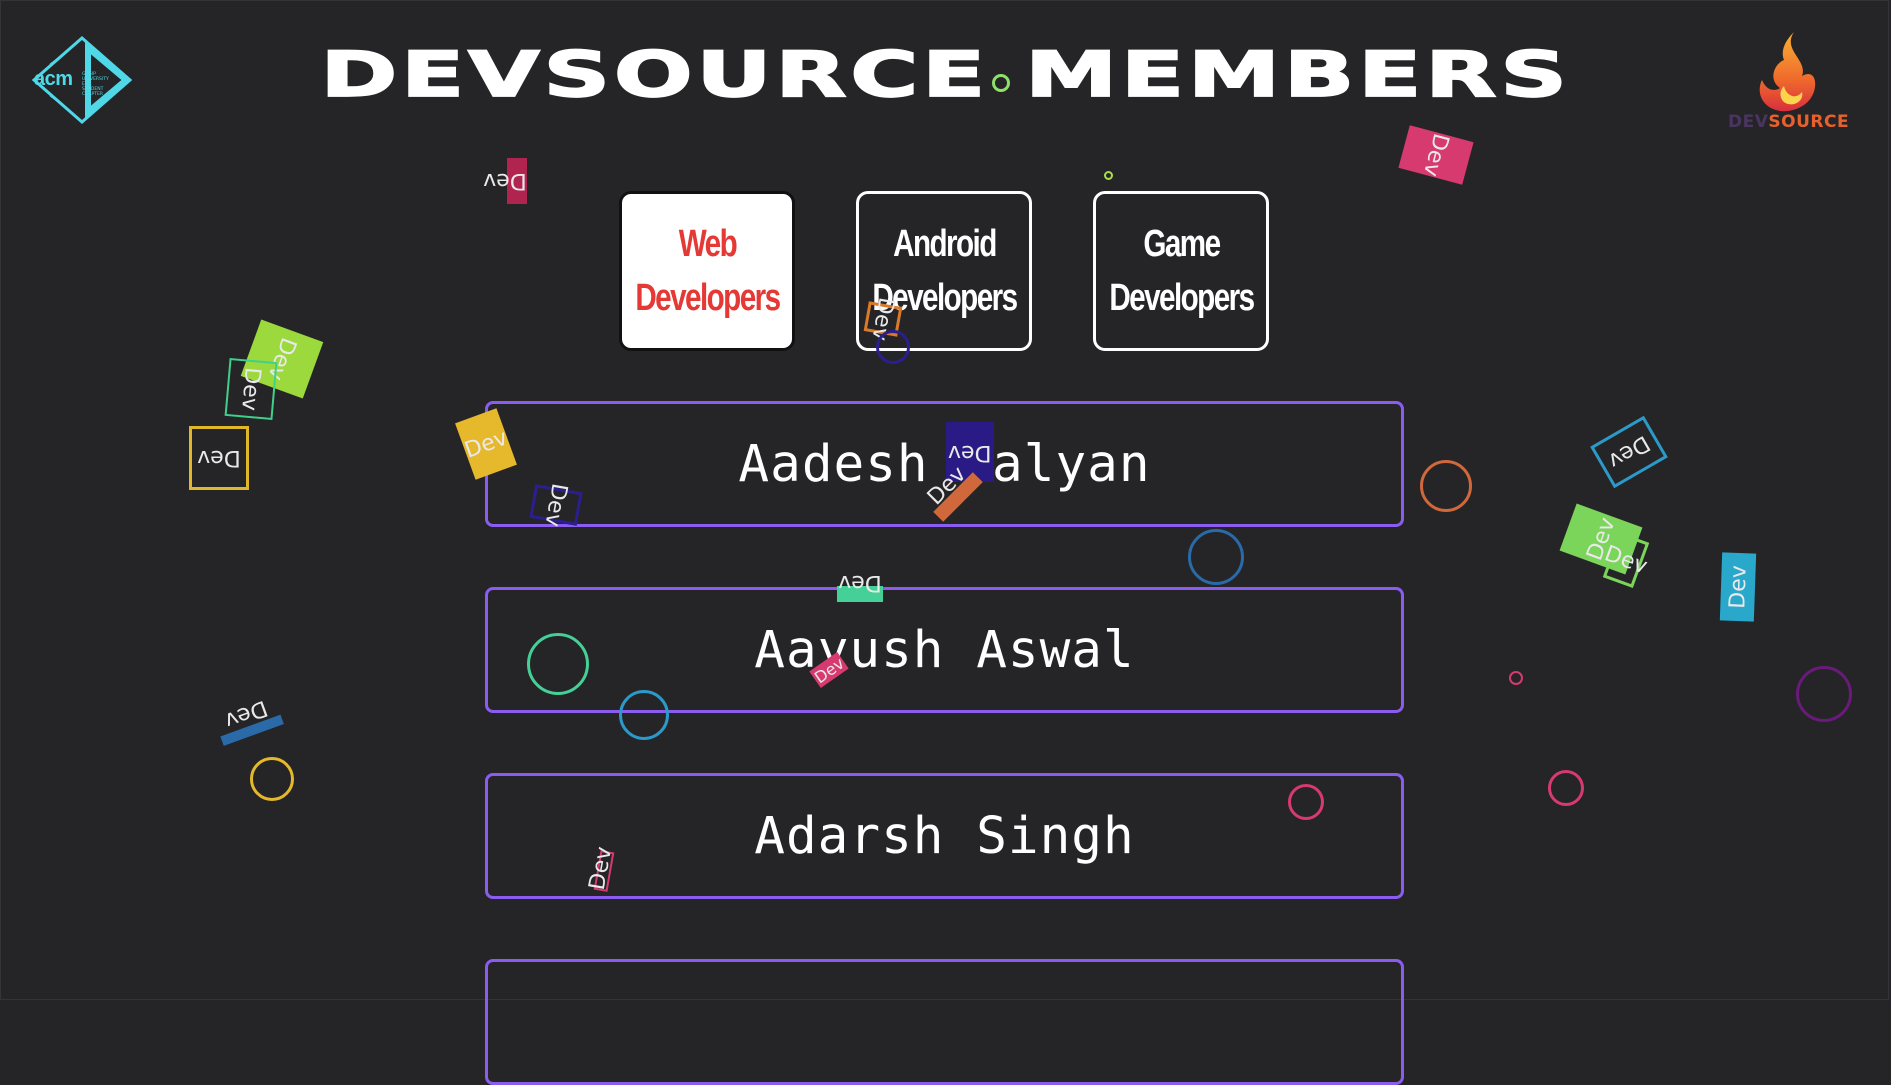 This screenshot has width=1891, height=1085. What do you see at coordinates (1001, 83) in the screenshot?
I see `title-dot-icon` at bounding box center [1001, 83].